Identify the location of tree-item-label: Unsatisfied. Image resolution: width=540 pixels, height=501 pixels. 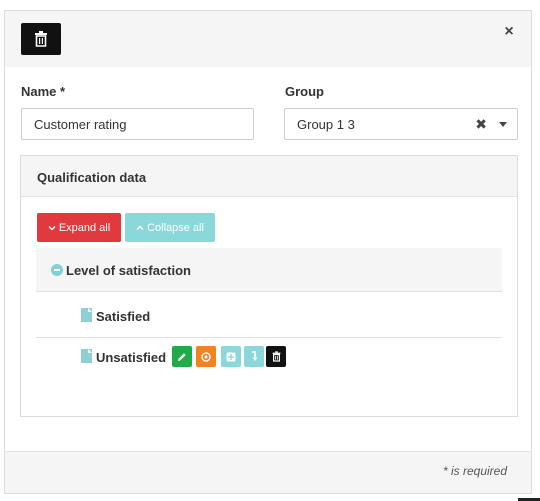
(131, 357).